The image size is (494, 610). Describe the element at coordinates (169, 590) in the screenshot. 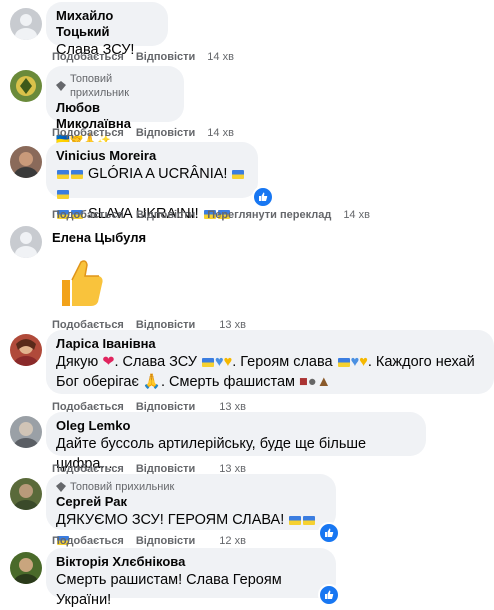

I see `comment-text: Смерть рашистам! Слава Героям України!` at that location.